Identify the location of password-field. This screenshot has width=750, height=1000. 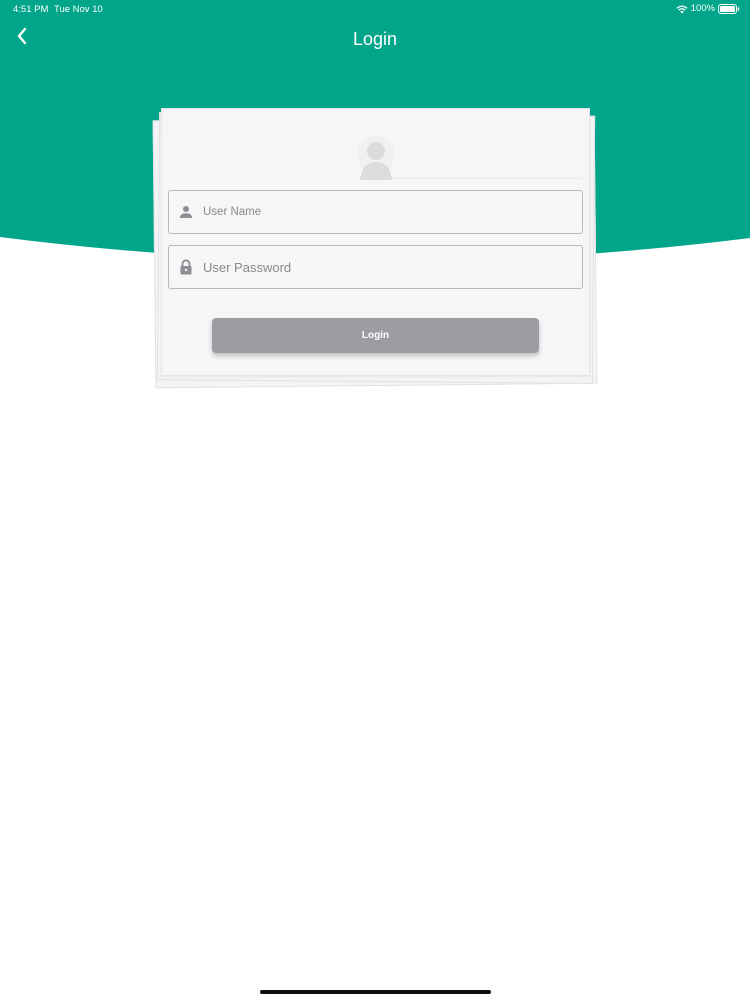
(375, 267).